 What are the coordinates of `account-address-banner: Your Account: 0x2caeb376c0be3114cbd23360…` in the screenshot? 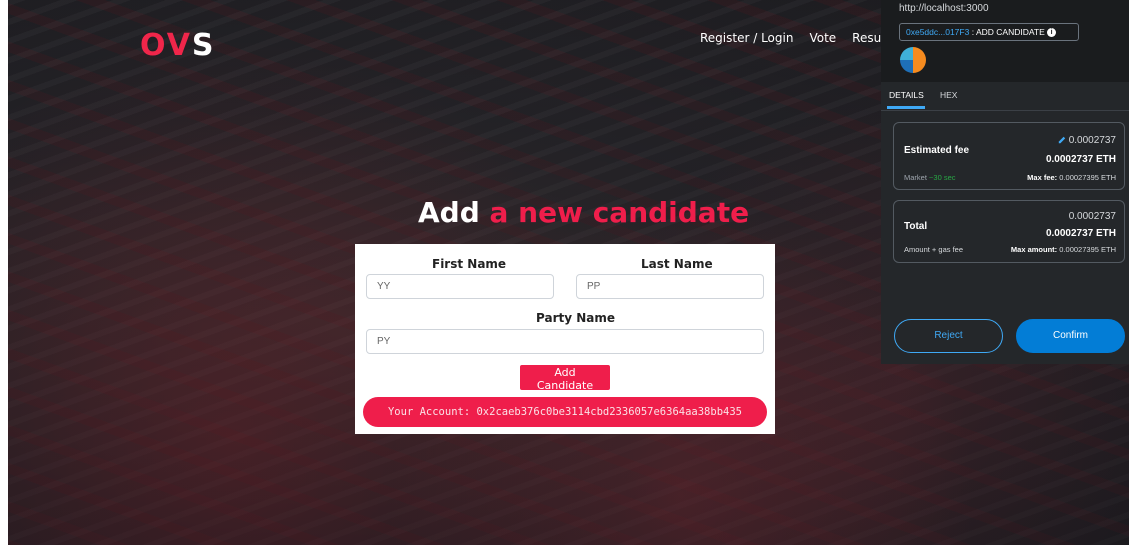 It's located at (565, 412).